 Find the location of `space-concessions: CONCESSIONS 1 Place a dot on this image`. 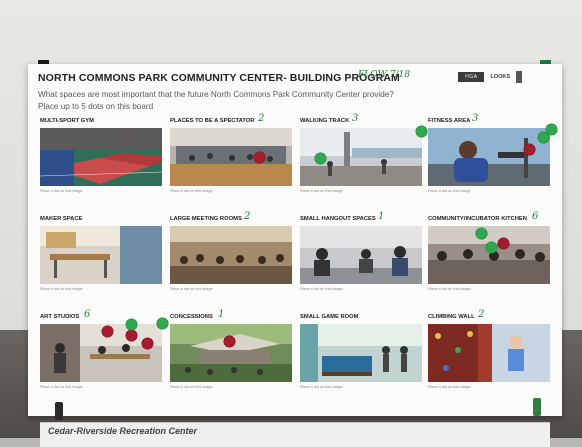

space-concessions: CONCESSIONS 1 Place a dot on this image is located at coordinates (231, 351).